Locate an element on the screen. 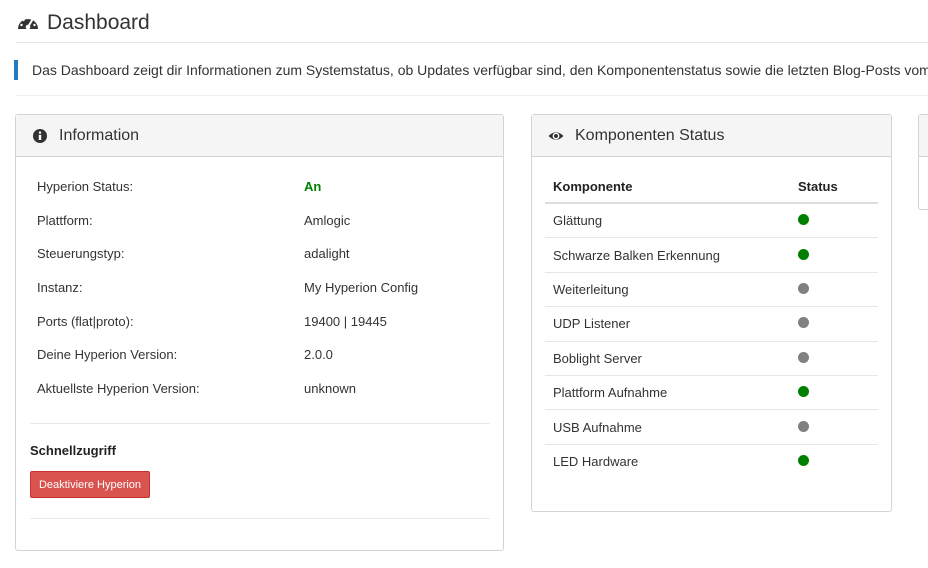  table-row: Boblight Server is located at coordinates (711, 359).